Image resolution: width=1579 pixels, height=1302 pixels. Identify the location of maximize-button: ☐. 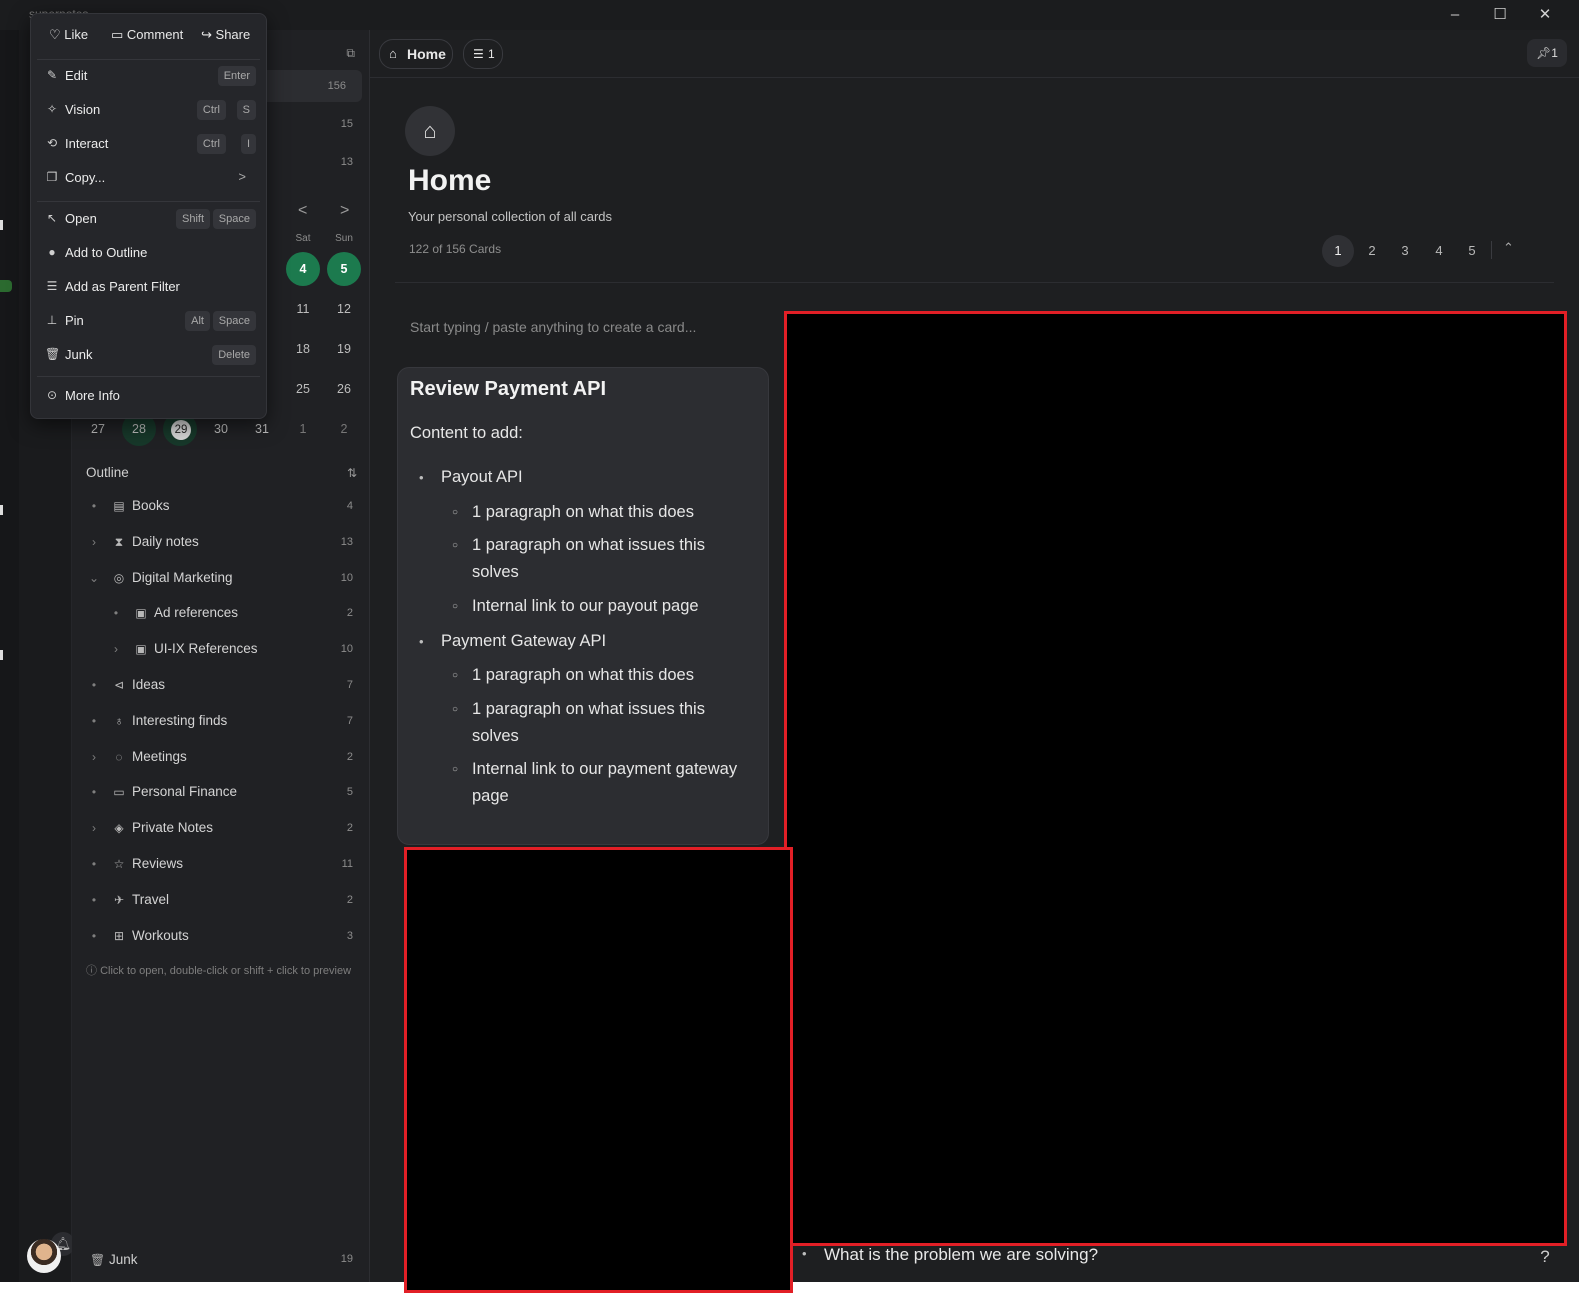
(1500, 15).